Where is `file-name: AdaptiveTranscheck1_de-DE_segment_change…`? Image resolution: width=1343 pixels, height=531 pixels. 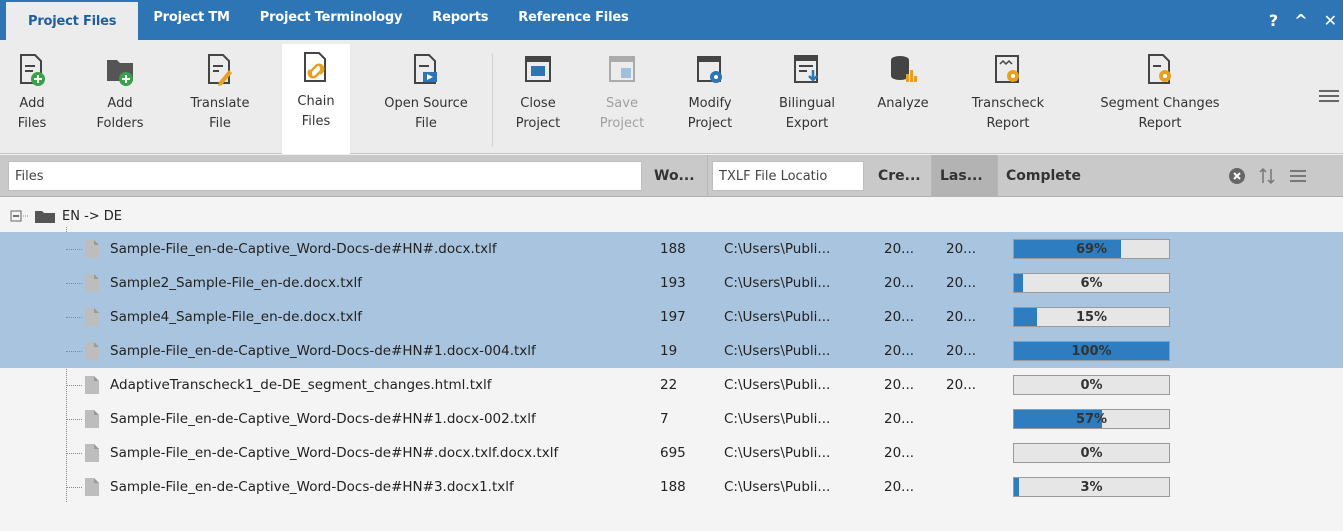
file-name: AdaptiveTranscheck1_de-DE_segment_change… is located at coordinates (301, 385).